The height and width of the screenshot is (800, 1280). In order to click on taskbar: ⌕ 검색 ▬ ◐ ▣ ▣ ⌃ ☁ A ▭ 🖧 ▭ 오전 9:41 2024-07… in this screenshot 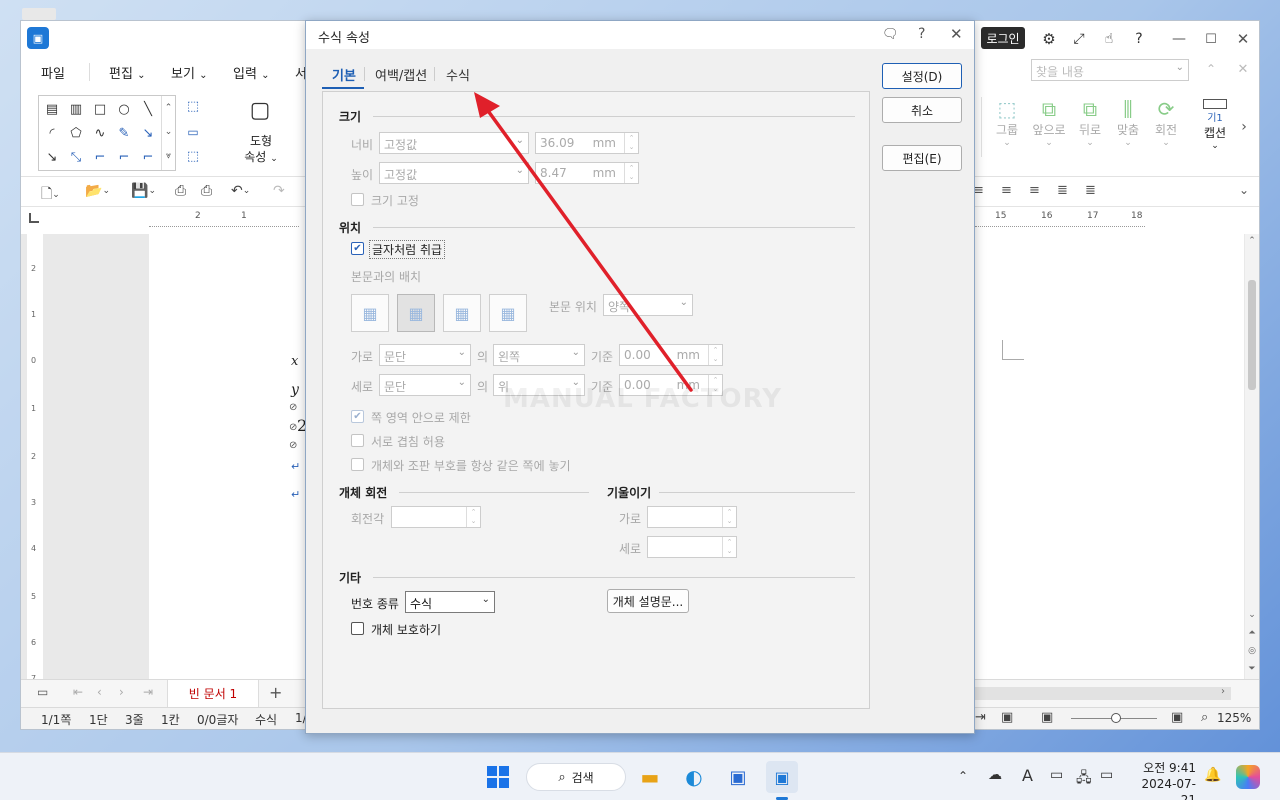, I will do `click(640, 776)`.